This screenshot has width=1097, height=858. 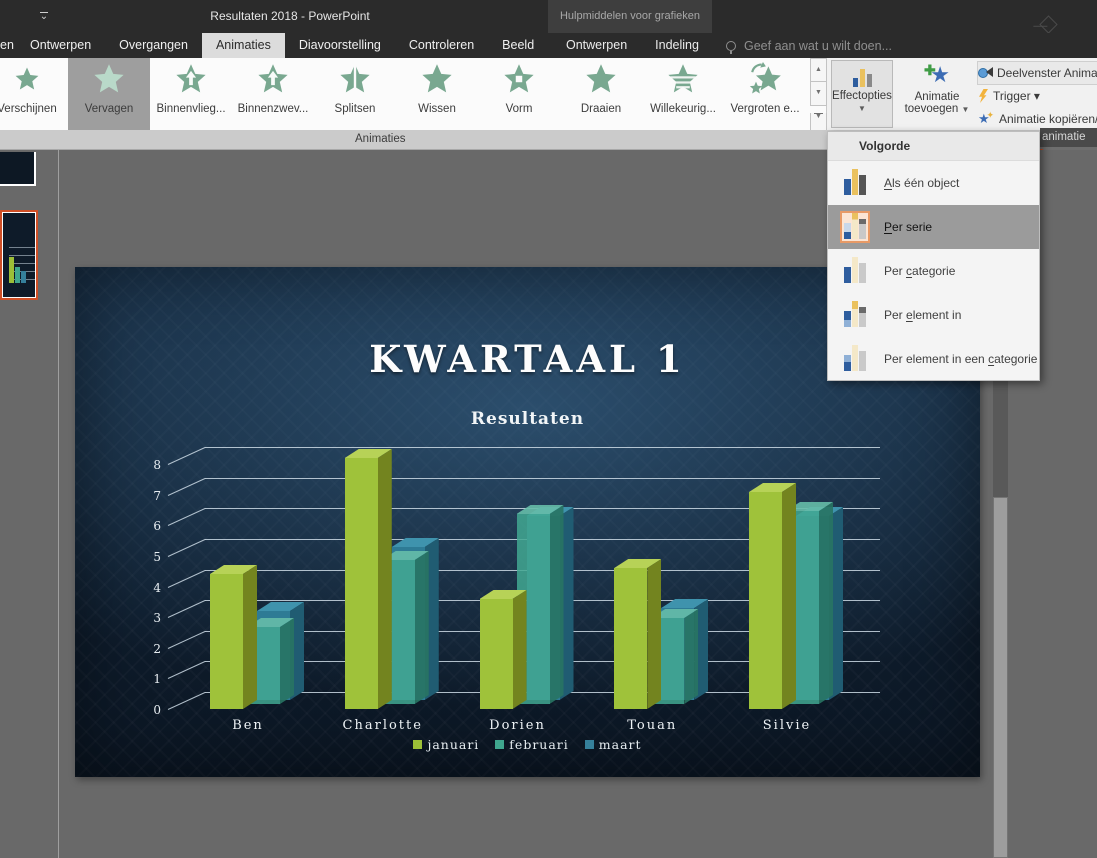 I want to click on effect-options-icon, so click(x=862, y=76).